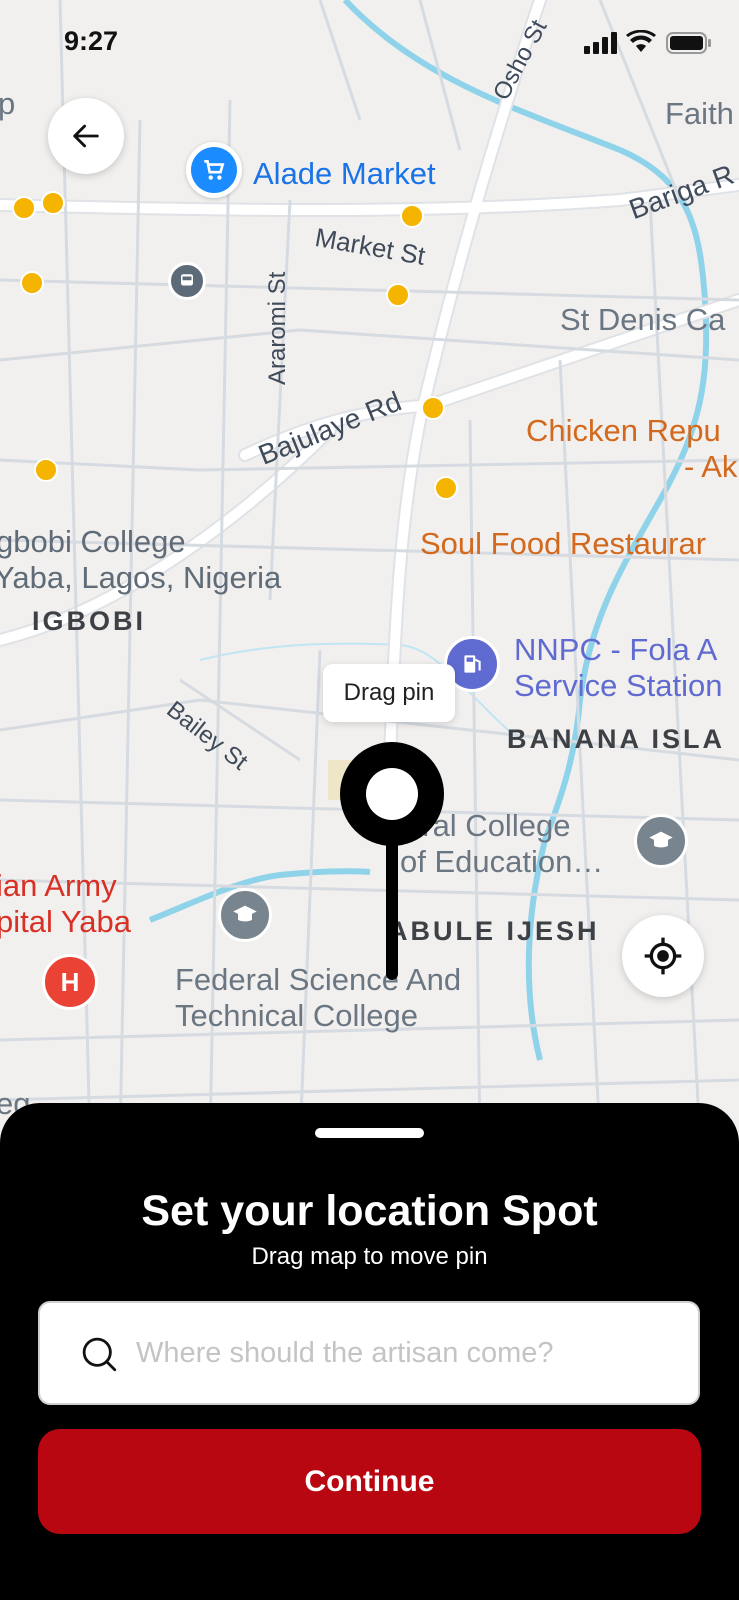  Describe the element at coordinates (616, 739) in the screenshot. I see `neighborhood-banana-island: BANANA ISLA` at that location.